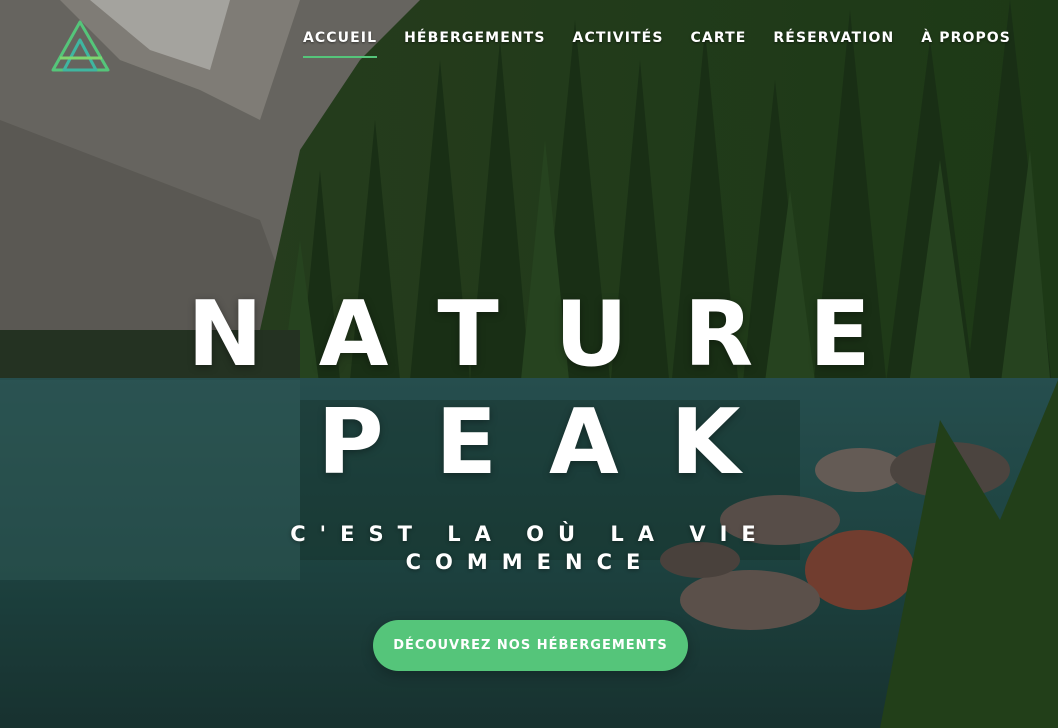 The height and width of the screenshot is (728, 1058). What do you see at coordinates (555, 442) in the screenshot?
I see `hero-title-line-2: PEAK` at bounding box center [555, 442].